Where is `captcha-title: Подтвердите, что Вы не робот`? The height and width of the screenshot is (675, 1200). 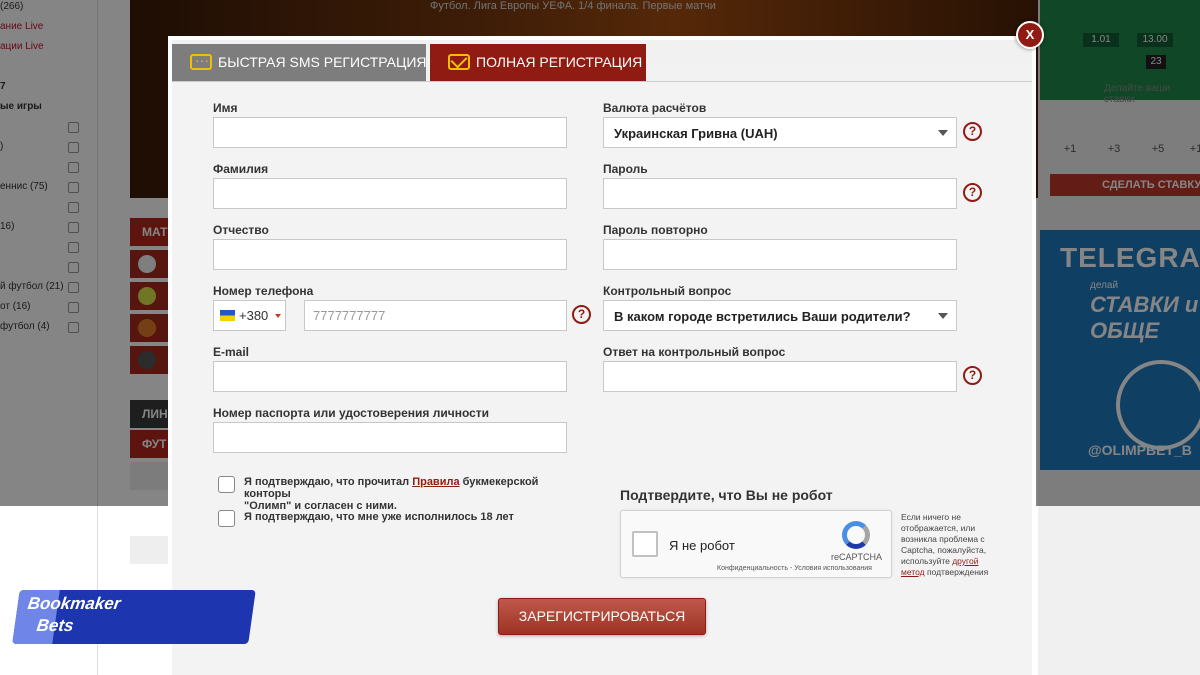 captcha-title: Подтвердите, что Вы не робот is located at coordinates (726, 495).